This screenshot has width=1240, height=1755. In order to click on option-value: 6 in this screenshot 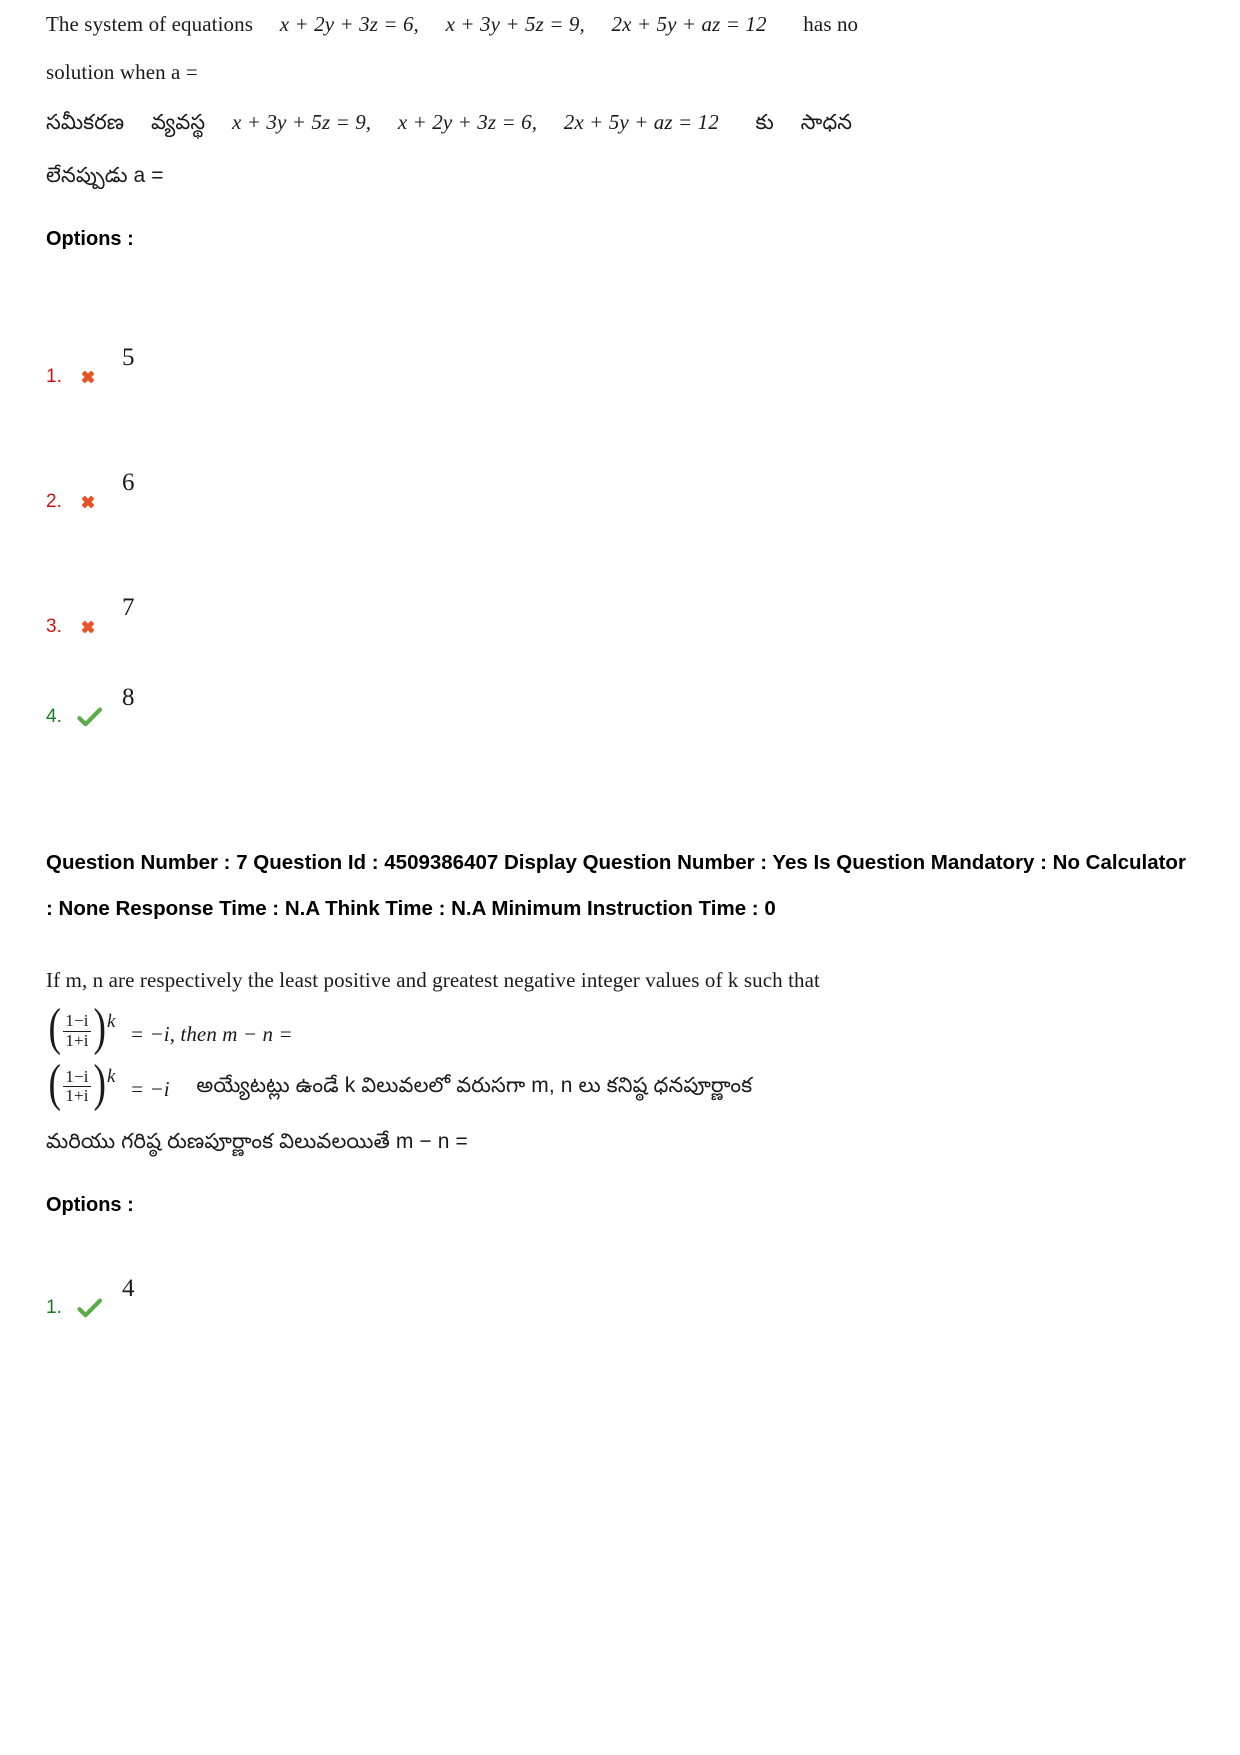, I will do `click(128, 482)`.